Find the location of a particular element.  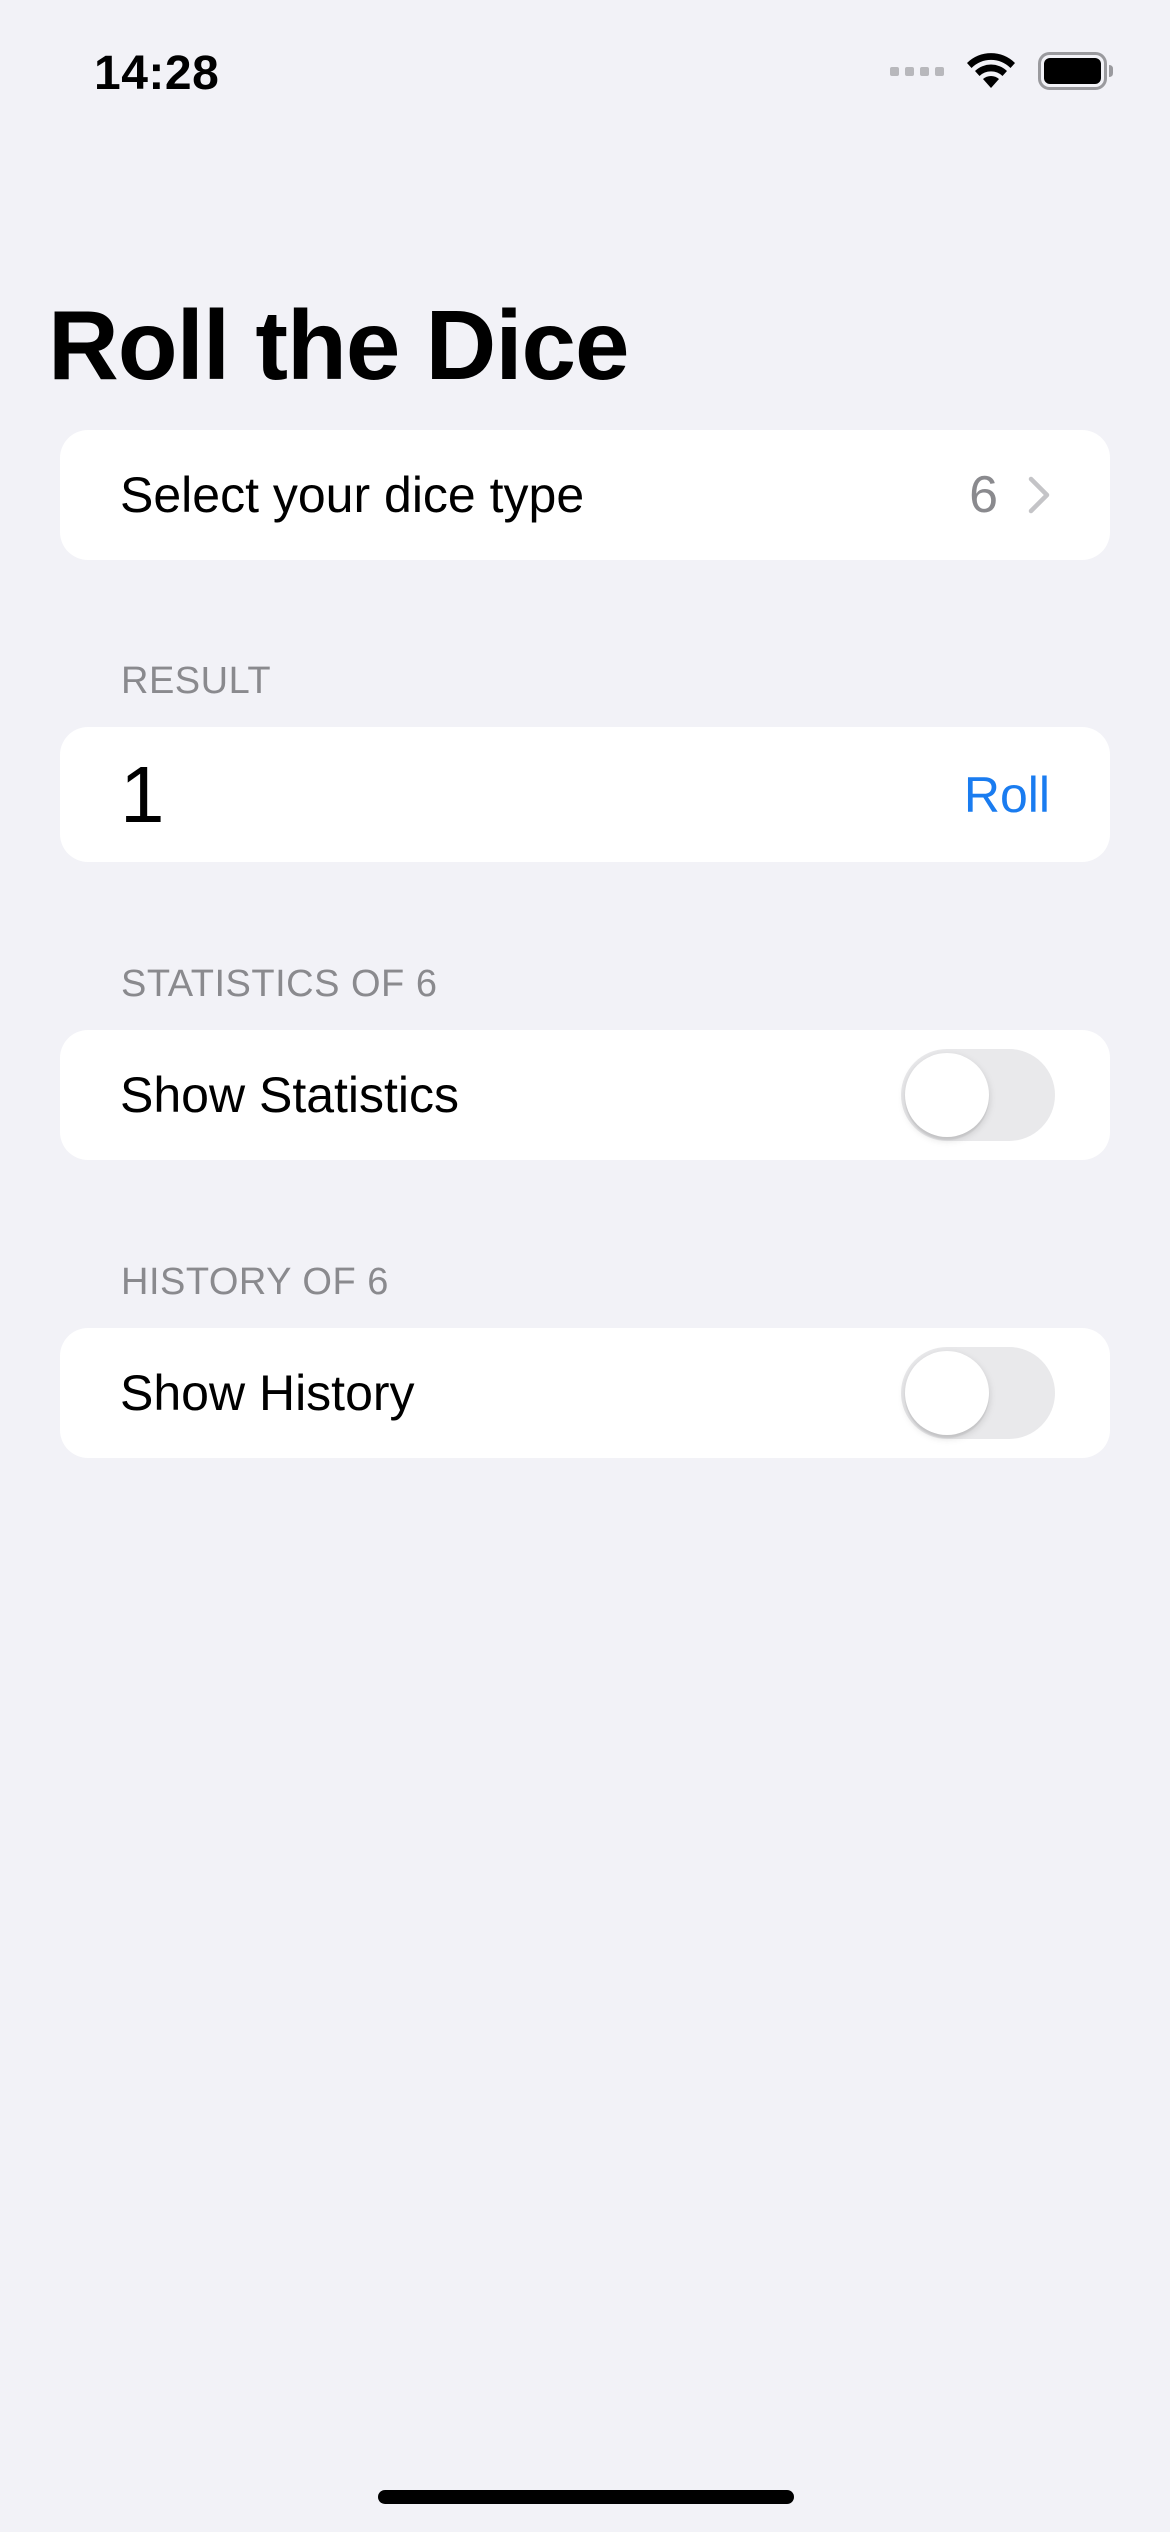

dice-type-value-group: 6 is located at coordinates (1009, 495).